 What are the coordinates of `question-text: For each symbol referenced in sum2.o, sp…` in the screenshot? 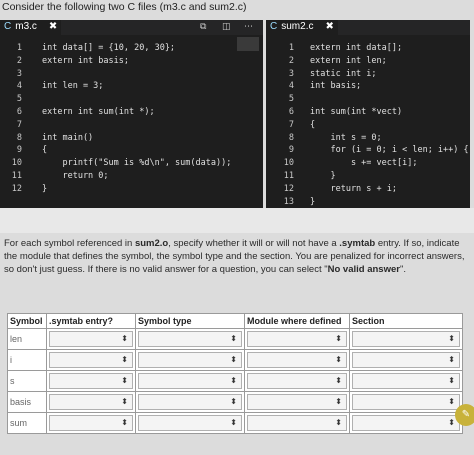 It's located at (238, 256).